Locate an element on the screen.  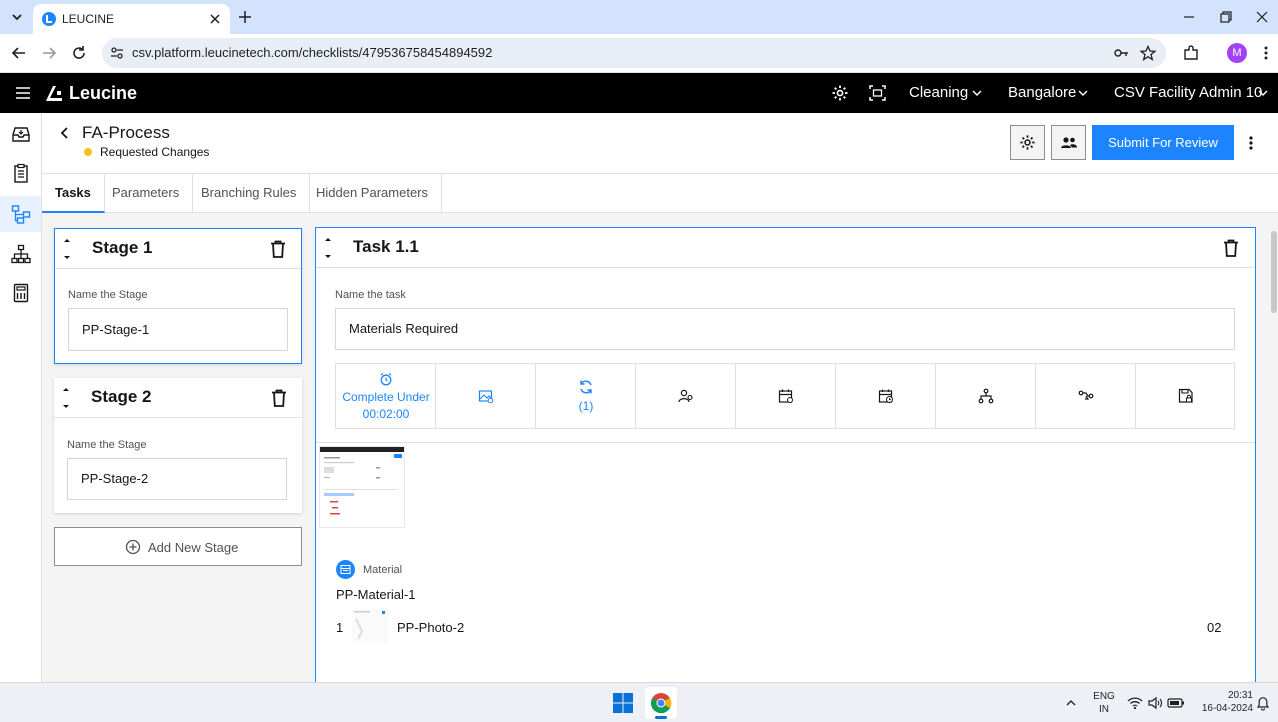
stage-name-label: Name the Stage is located at coordinates (107, 445).